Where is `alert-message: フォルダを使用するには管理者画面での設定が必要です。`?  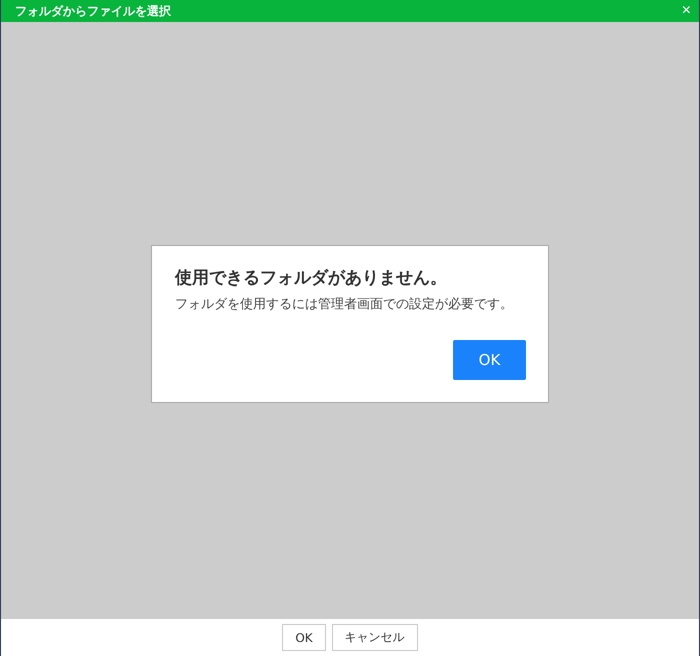 alert-message: フォルダを使用するには管理者画面での設定が必要です。 is located at coordinates (344, 305).